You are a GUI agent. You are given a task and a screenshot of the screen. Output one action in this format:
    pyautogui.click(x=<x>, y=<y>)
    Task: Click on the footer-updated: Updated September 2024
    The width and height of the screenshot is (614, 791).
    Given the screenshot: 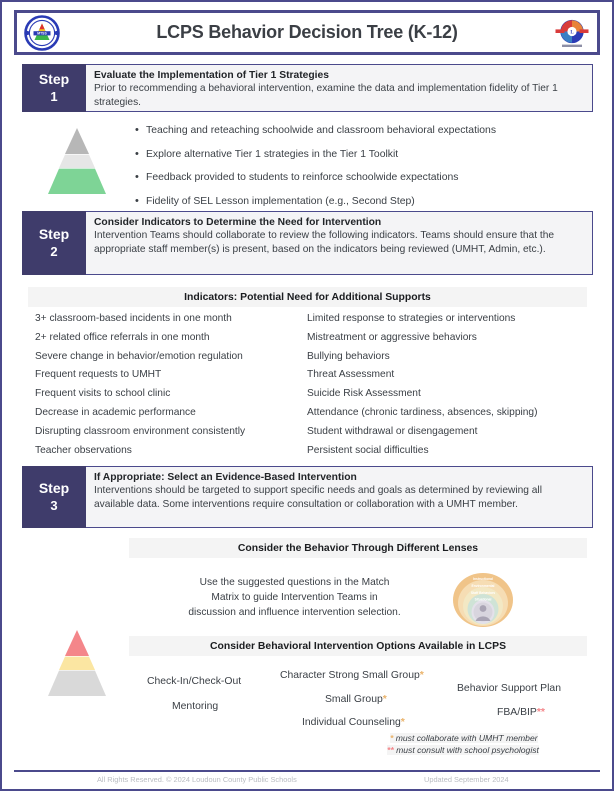 What is the action you would take?
    pyautogui.click(x=466, y=779)
    